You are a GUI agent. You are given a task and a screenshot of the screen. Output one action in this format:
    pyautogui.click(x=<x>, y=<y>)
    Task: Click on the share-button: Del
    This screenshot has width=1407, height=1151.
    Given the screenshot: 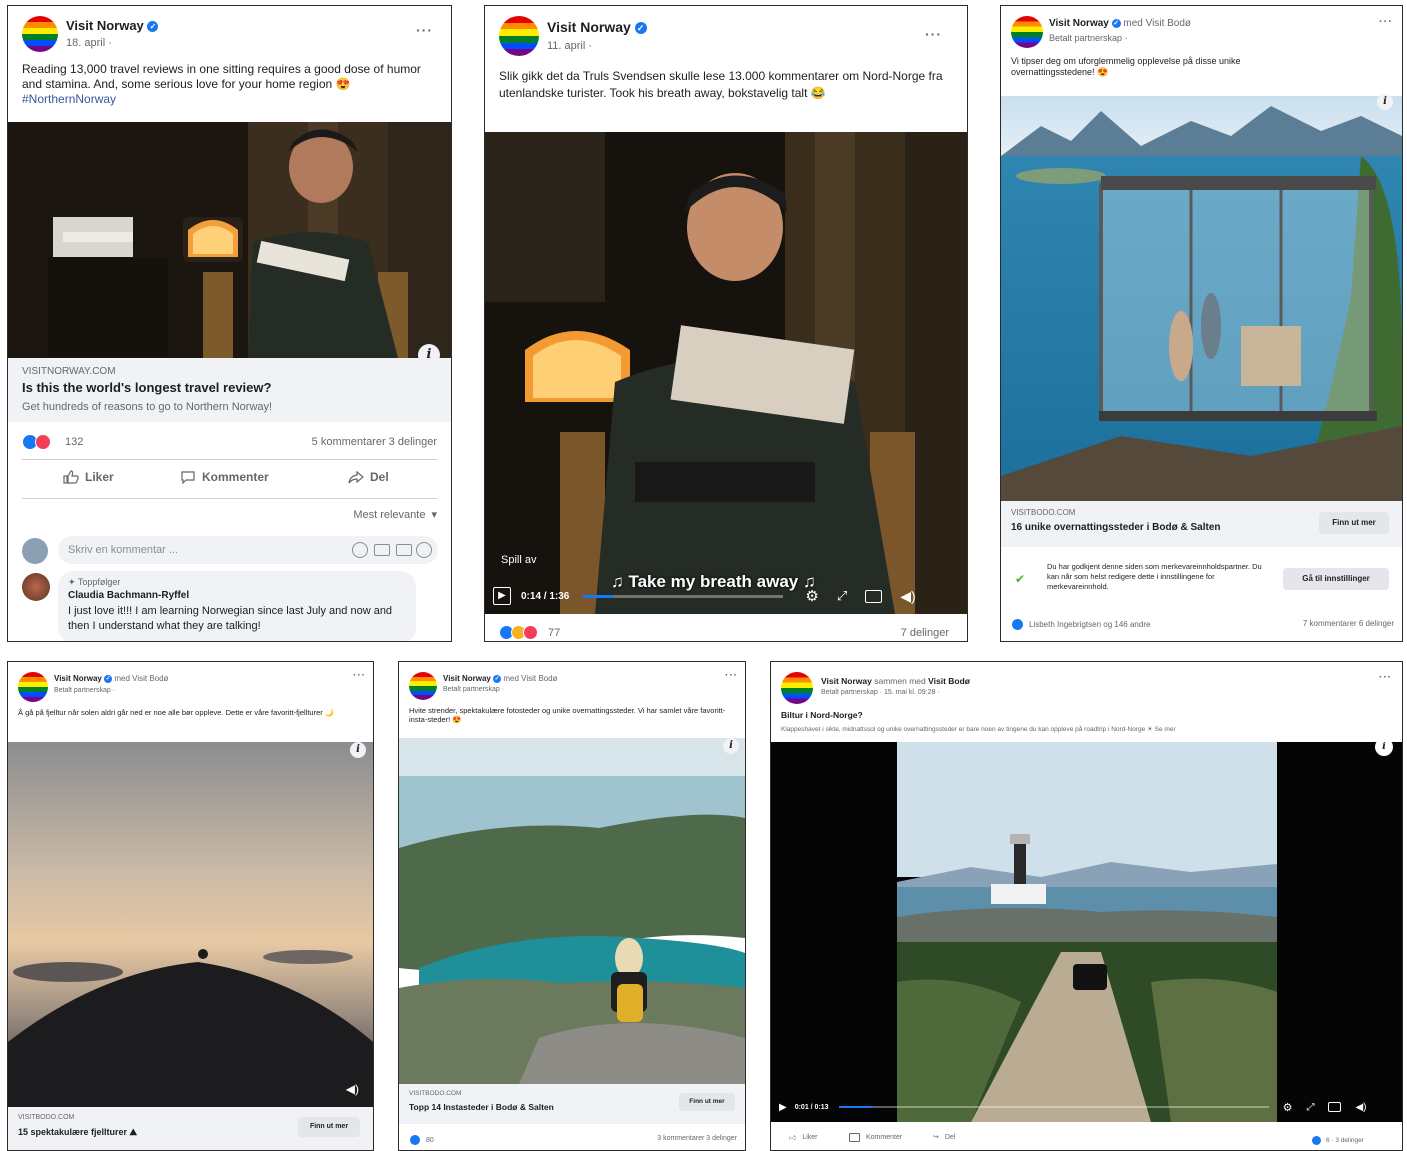 What is the action you would take?
    pyautogui.click(x=368, y=477)
    